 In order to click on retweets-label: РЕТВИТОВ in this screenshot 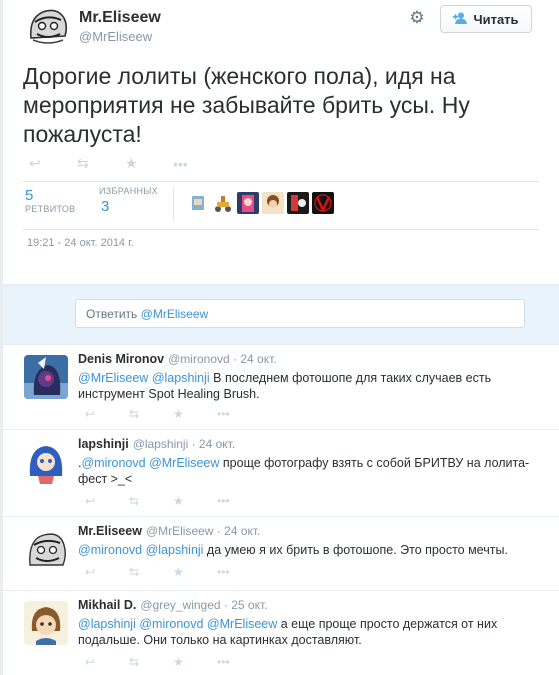, I will do `click(50, 209)`.